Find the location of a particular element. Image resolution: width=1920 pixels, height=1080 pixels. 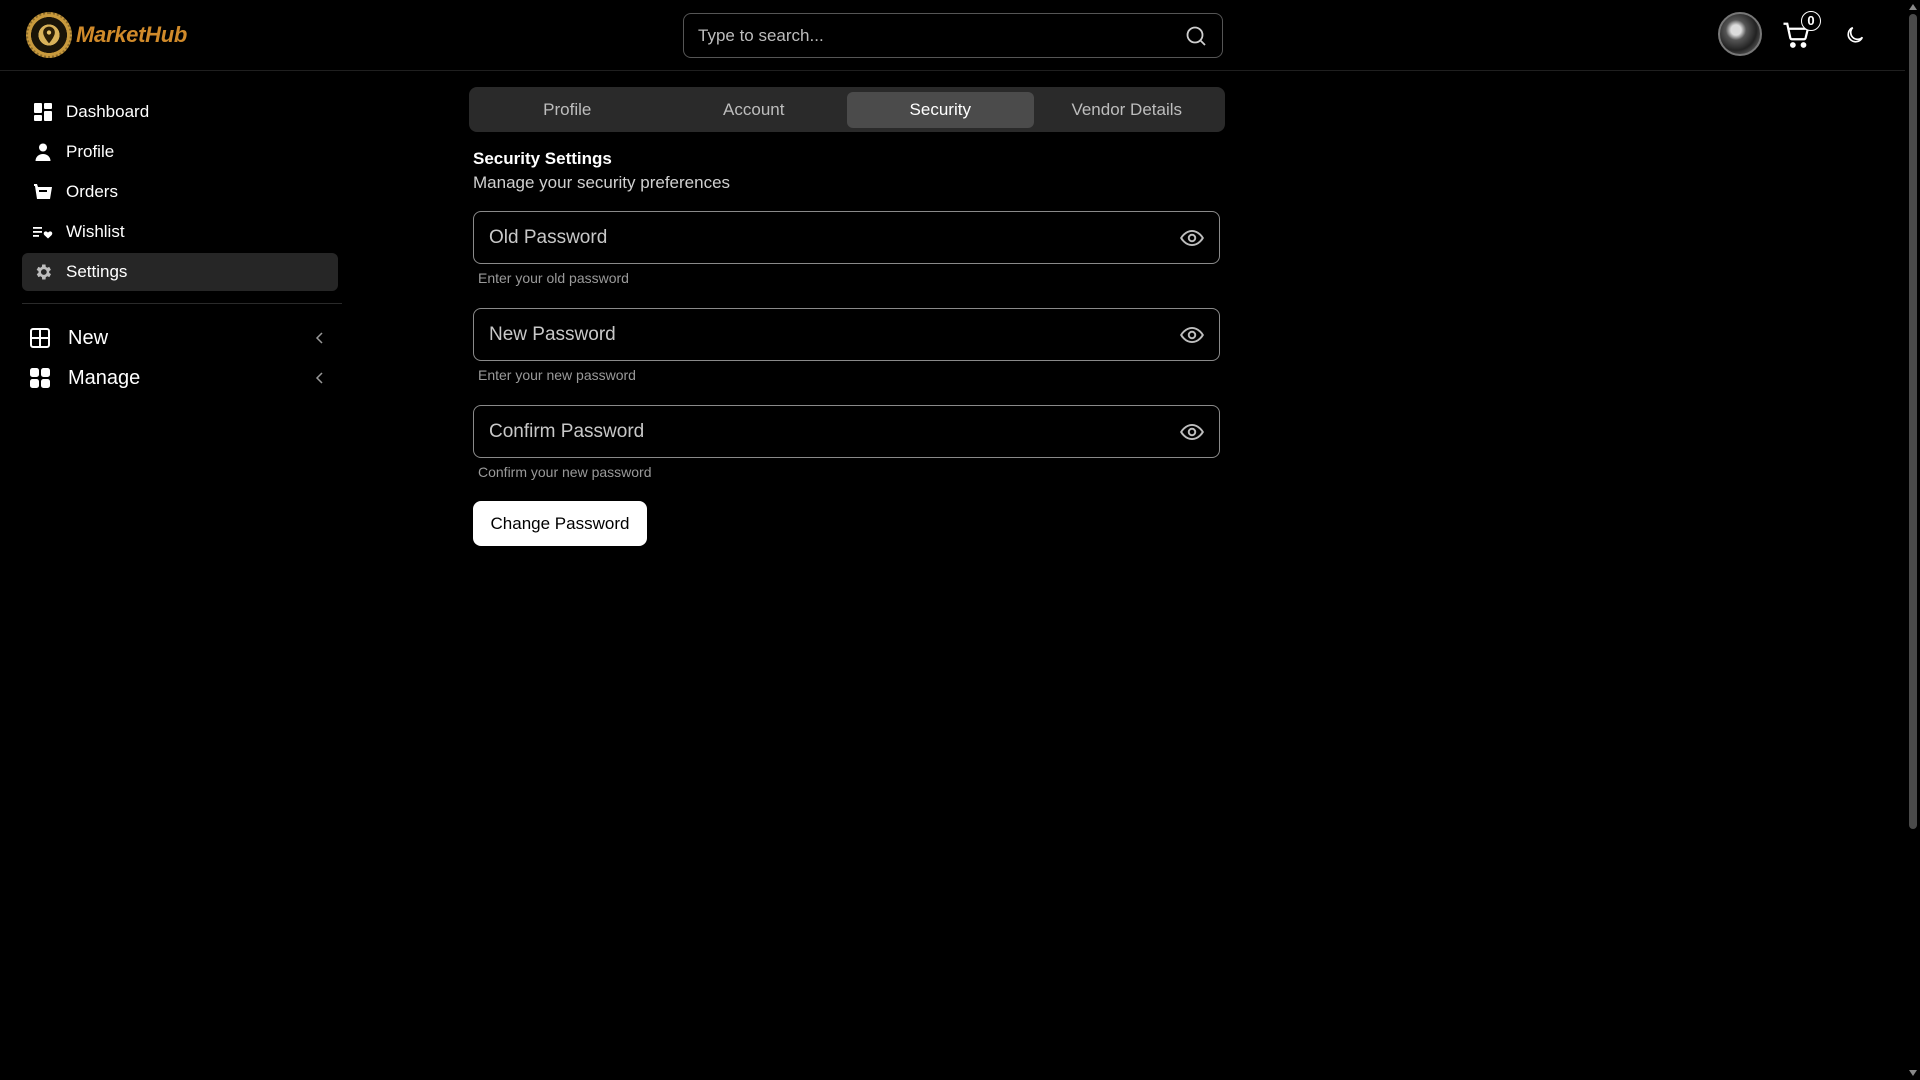

old-password-field is located at coordinates (846, 237).